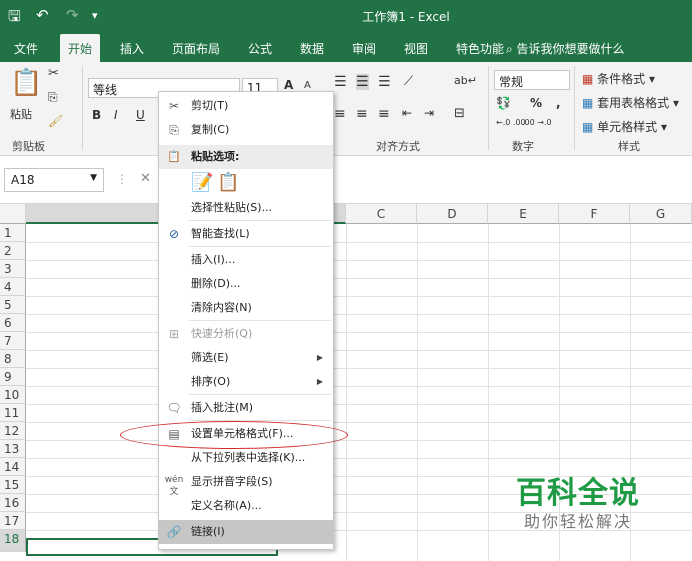 This screenshot has width=692, height=561. I want to click on paste-icon: 📋, so click(26, 83).